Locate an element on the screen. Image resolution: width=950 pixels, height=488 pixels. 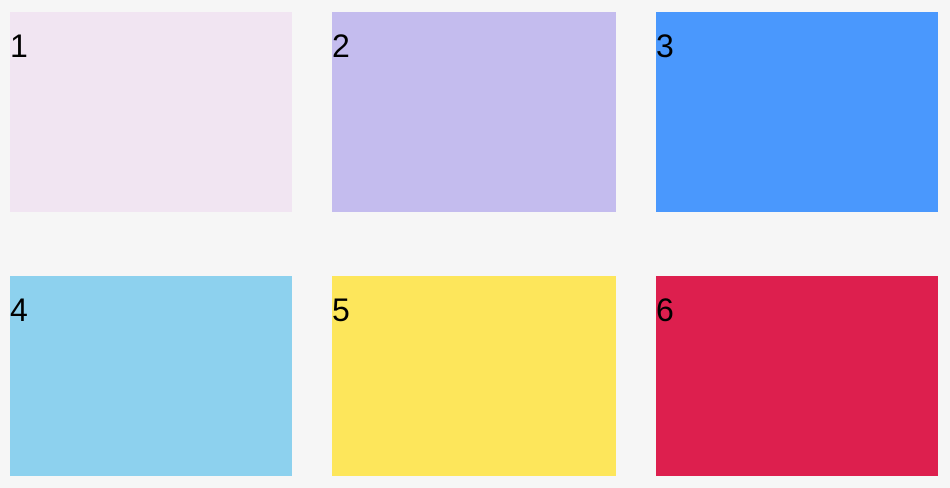
box-6: 6 is located at coordinates (797, 376).